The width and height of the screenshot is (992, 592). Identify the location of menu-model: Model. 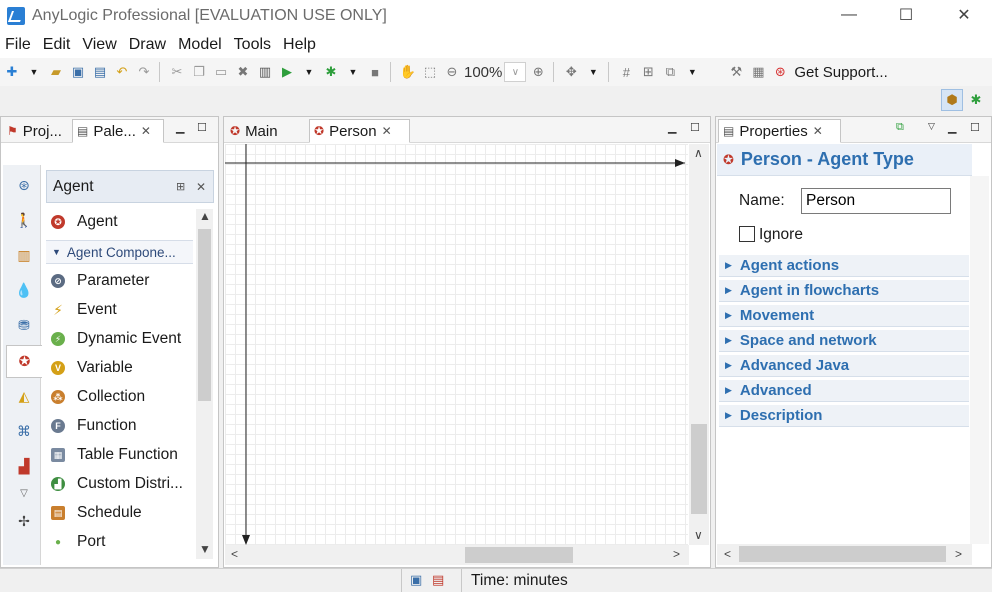
(201, 45).